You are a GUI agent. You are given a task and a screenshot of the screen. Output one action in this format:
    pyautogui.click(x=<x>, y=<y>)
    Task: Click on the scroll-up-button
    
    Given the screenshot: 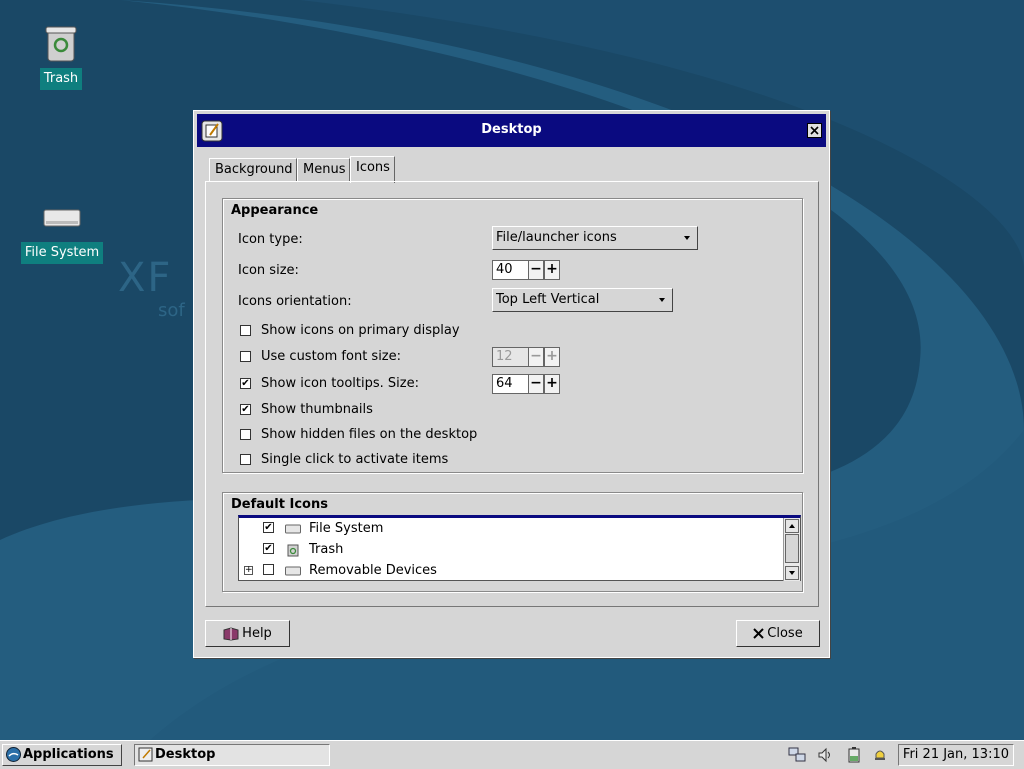 What is the action you would take?
    pyautogui.click(x=792, y=526)
    